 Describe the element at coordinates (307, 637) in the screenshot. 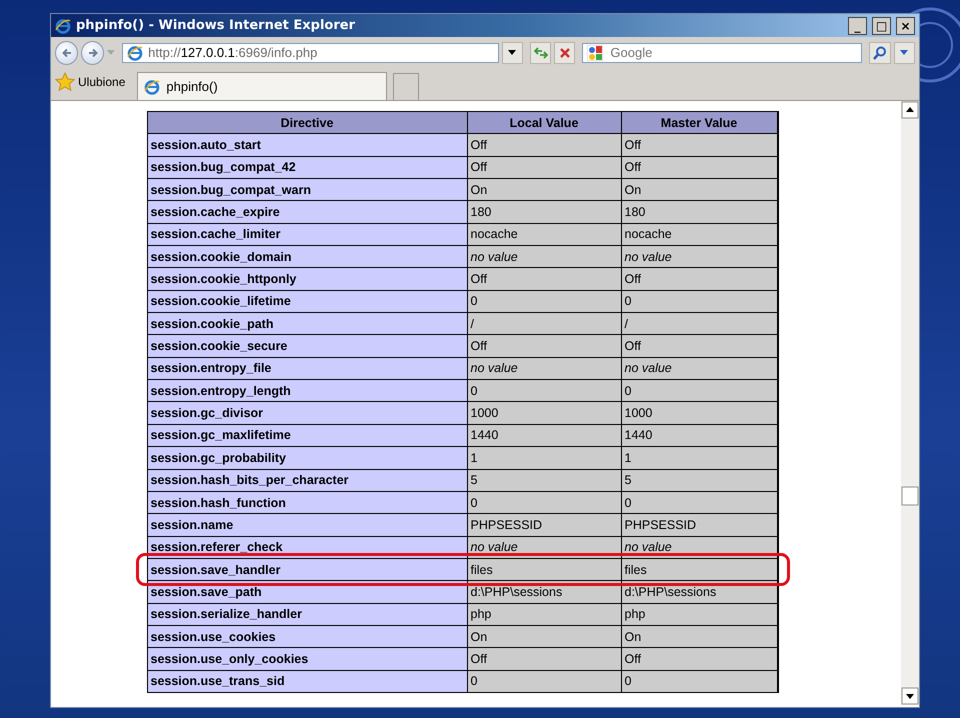

I see `table-cell: session.use_cookies` at that location.